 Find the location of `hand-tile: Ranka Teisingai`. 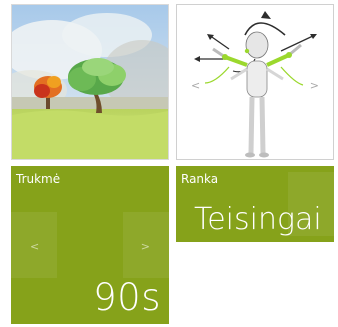

hand-tile: Ranka Teisingai is located at coordinates (255, 204).